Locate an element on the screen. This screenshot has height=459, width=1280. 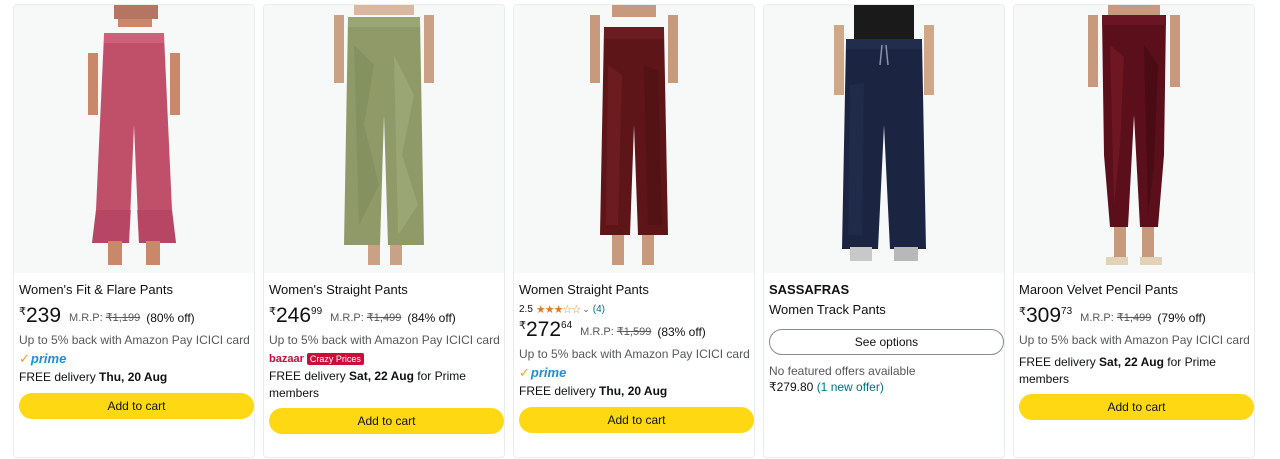
price-fraction: 64 is located at coordinates (567, 325).